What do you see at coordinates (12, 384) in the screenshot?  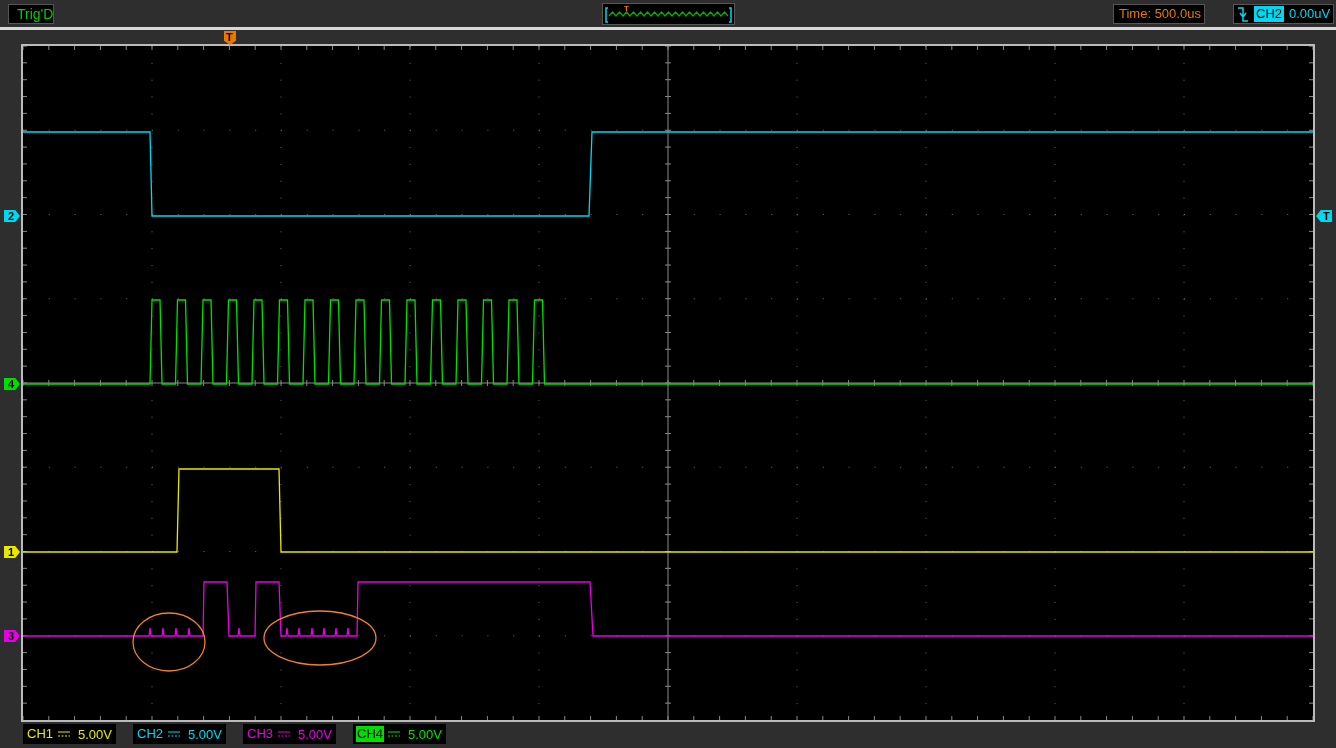 I see `channel-marker: 4` at bounding box center [12, 384].